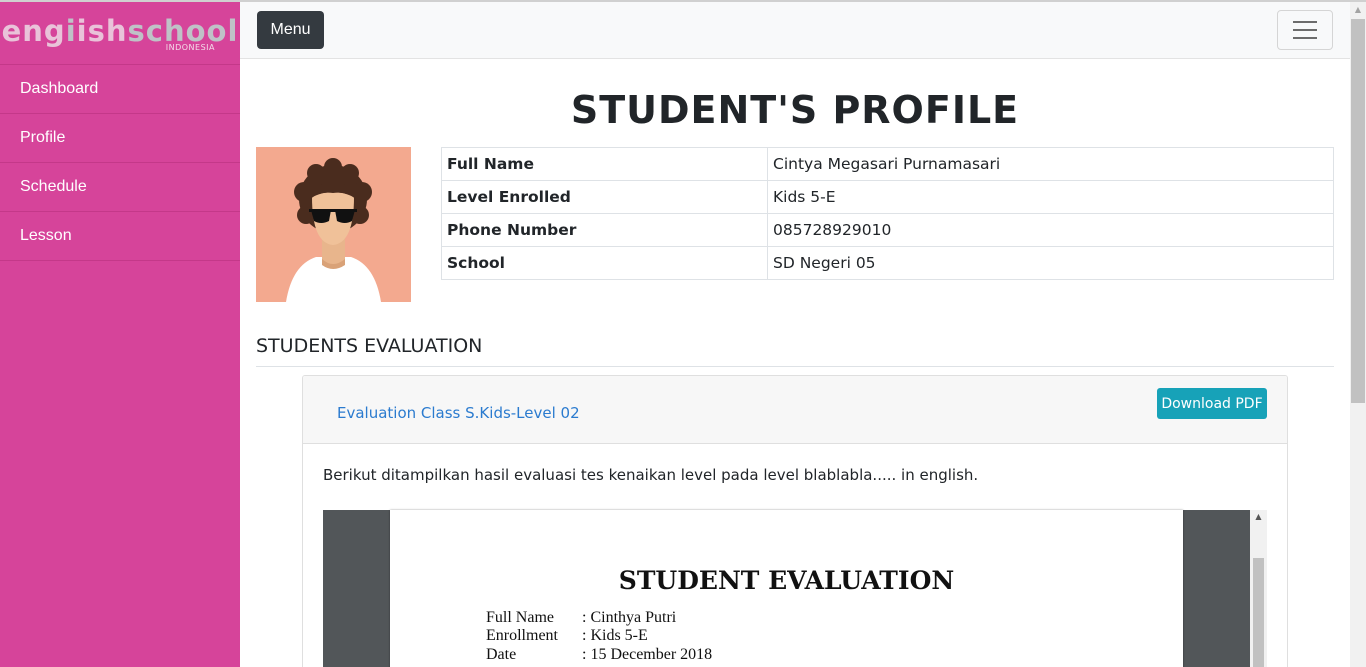 This screenshot has width=1366, height=667. What do you see at coordinates (1358, 211) in the screenshot?
I see `scrollbar-thumb` at bounding box center [1358, 211].